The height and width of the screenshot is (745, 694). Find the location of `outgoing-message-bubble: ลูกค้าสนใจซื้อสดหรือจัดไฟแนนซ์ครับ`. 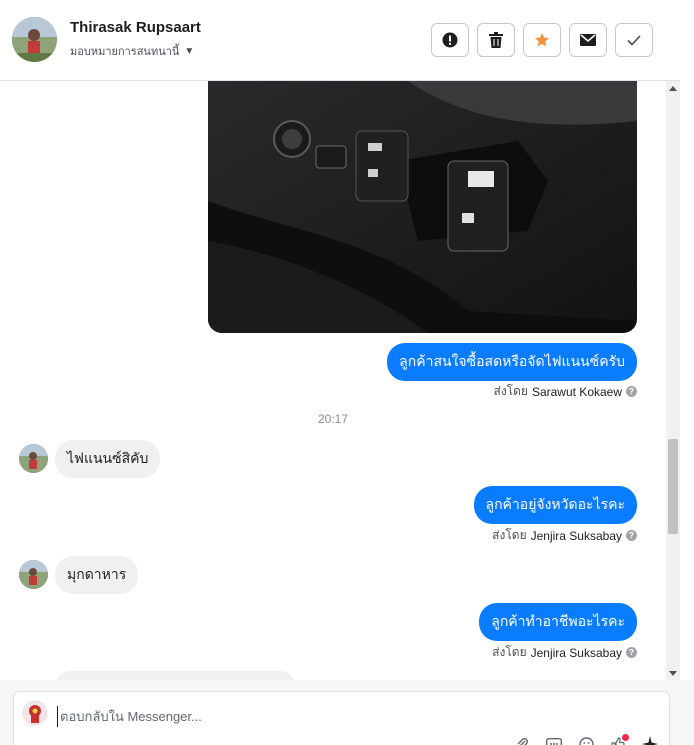

outgoing-message-bubble: ลูกค้าสนใจซื้อสดหรือจัดไฟแนนซ์ครับ is located at coordinates (512, 362).